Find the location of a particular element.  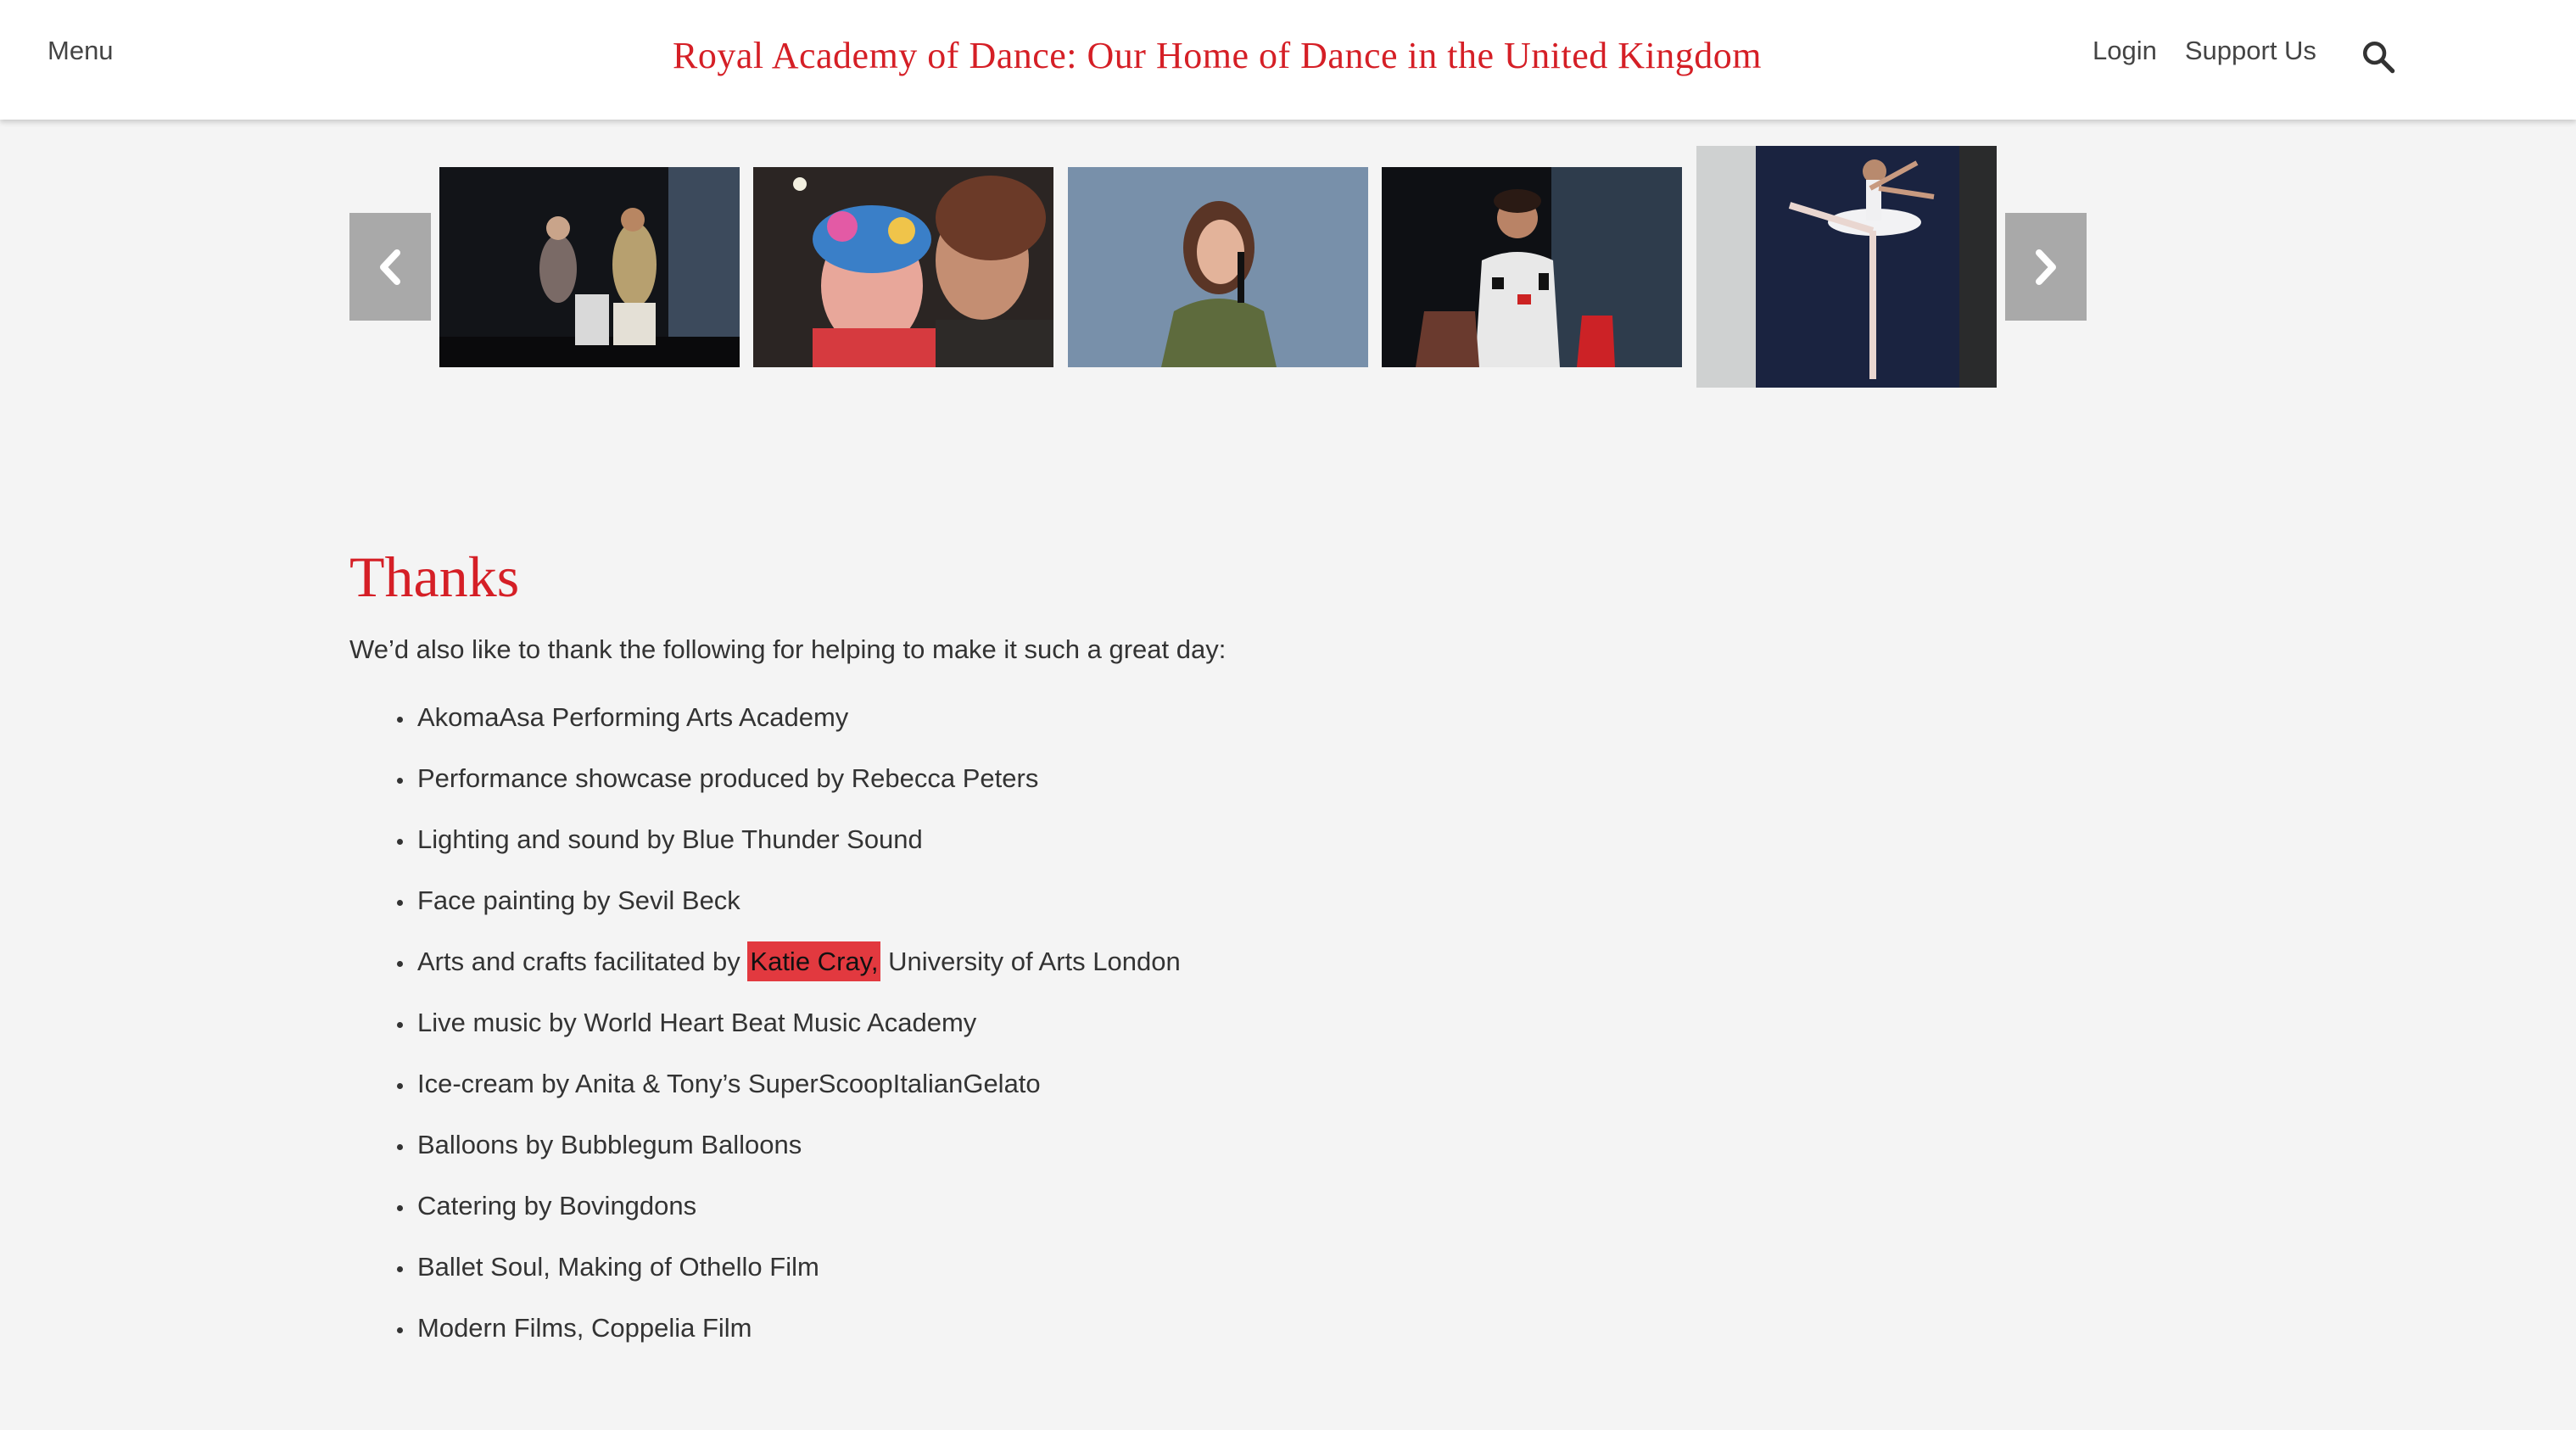

face-paint-photo-image is located at coordinates (903, 267).